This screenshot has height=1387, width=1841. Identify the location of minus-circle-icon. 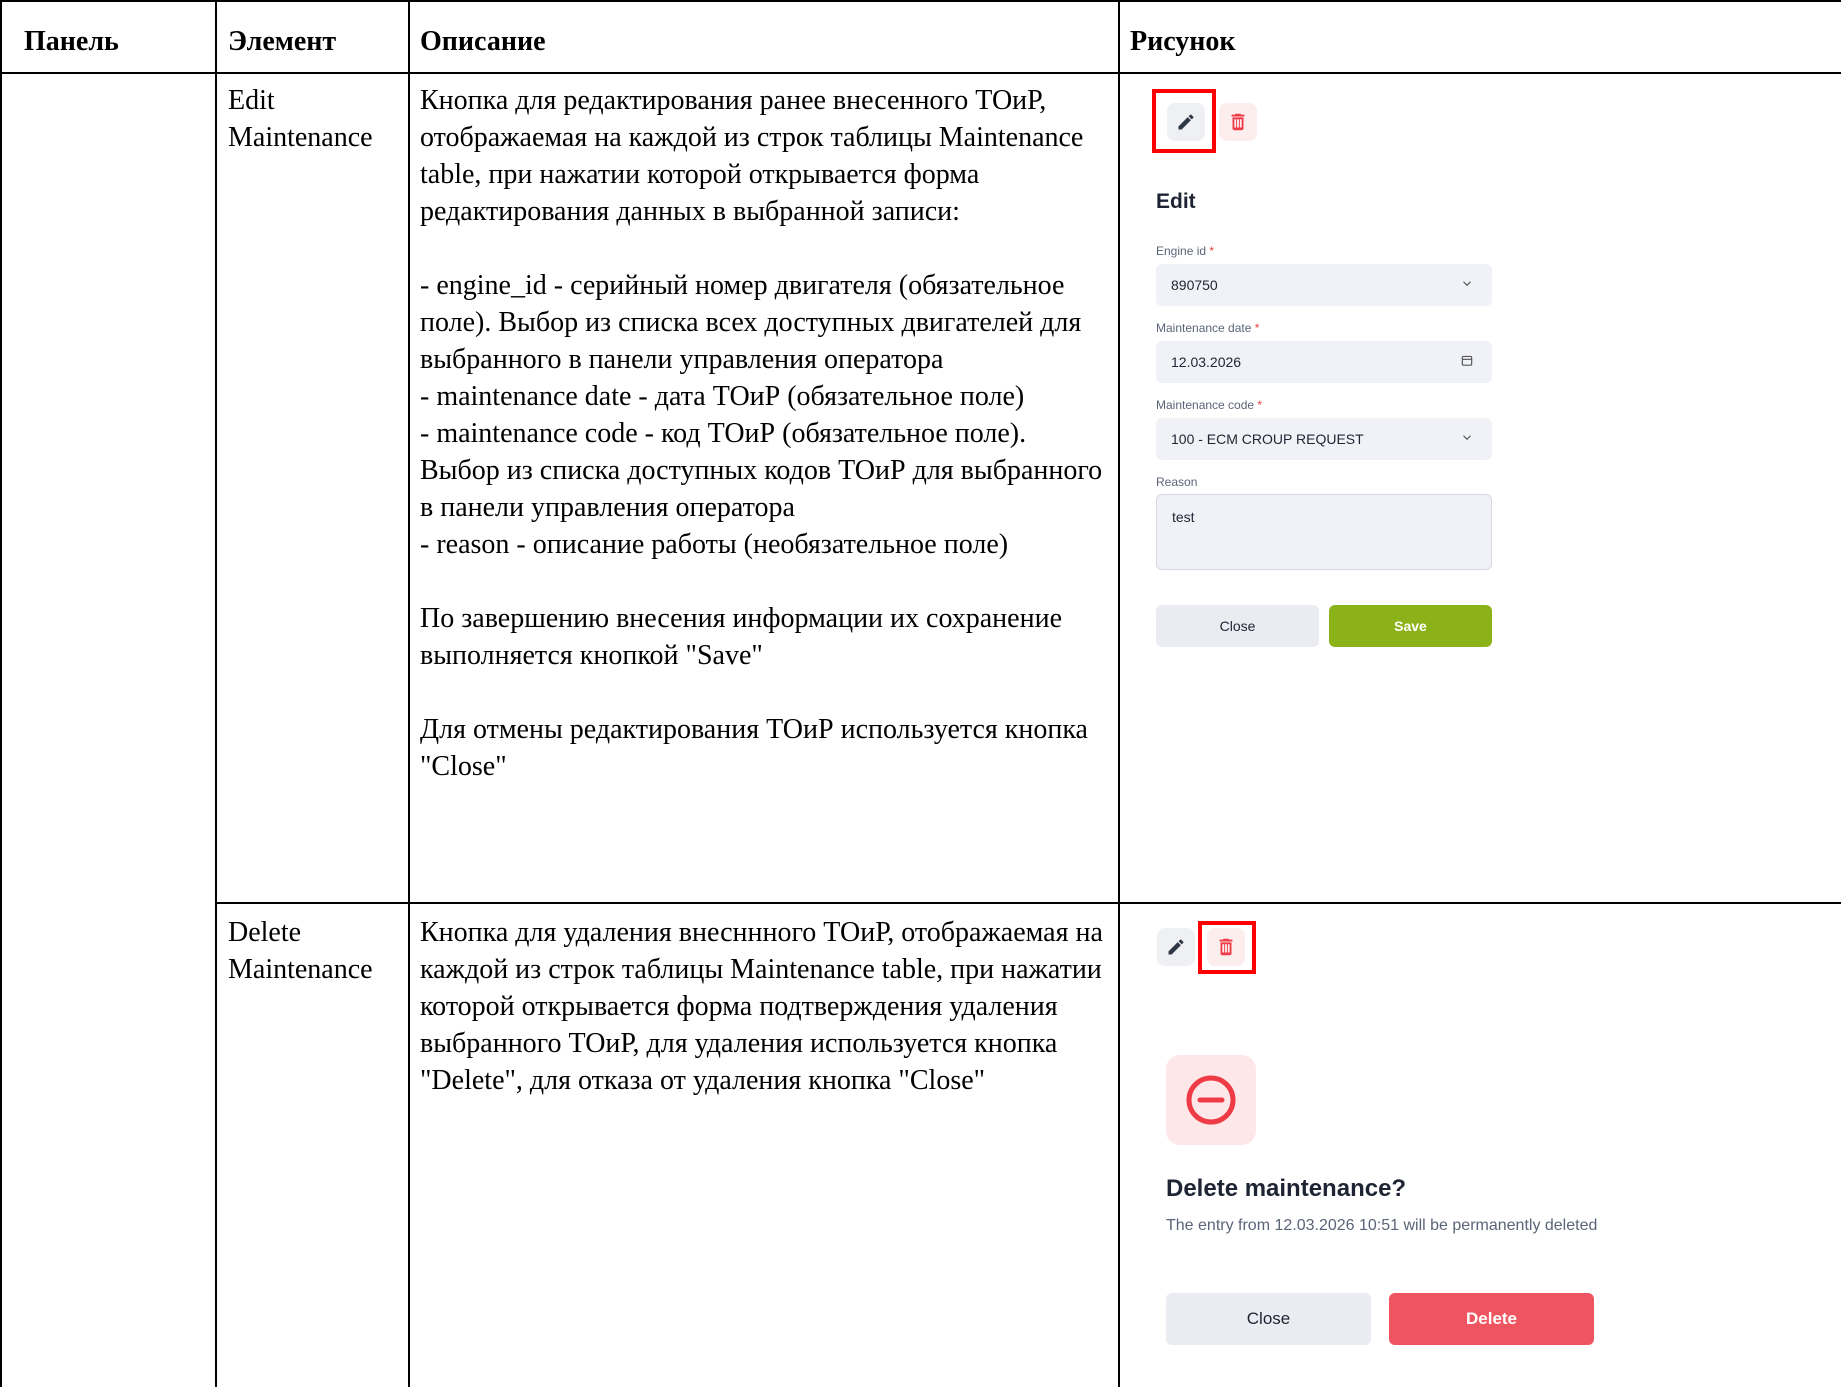
(1211, 1100).